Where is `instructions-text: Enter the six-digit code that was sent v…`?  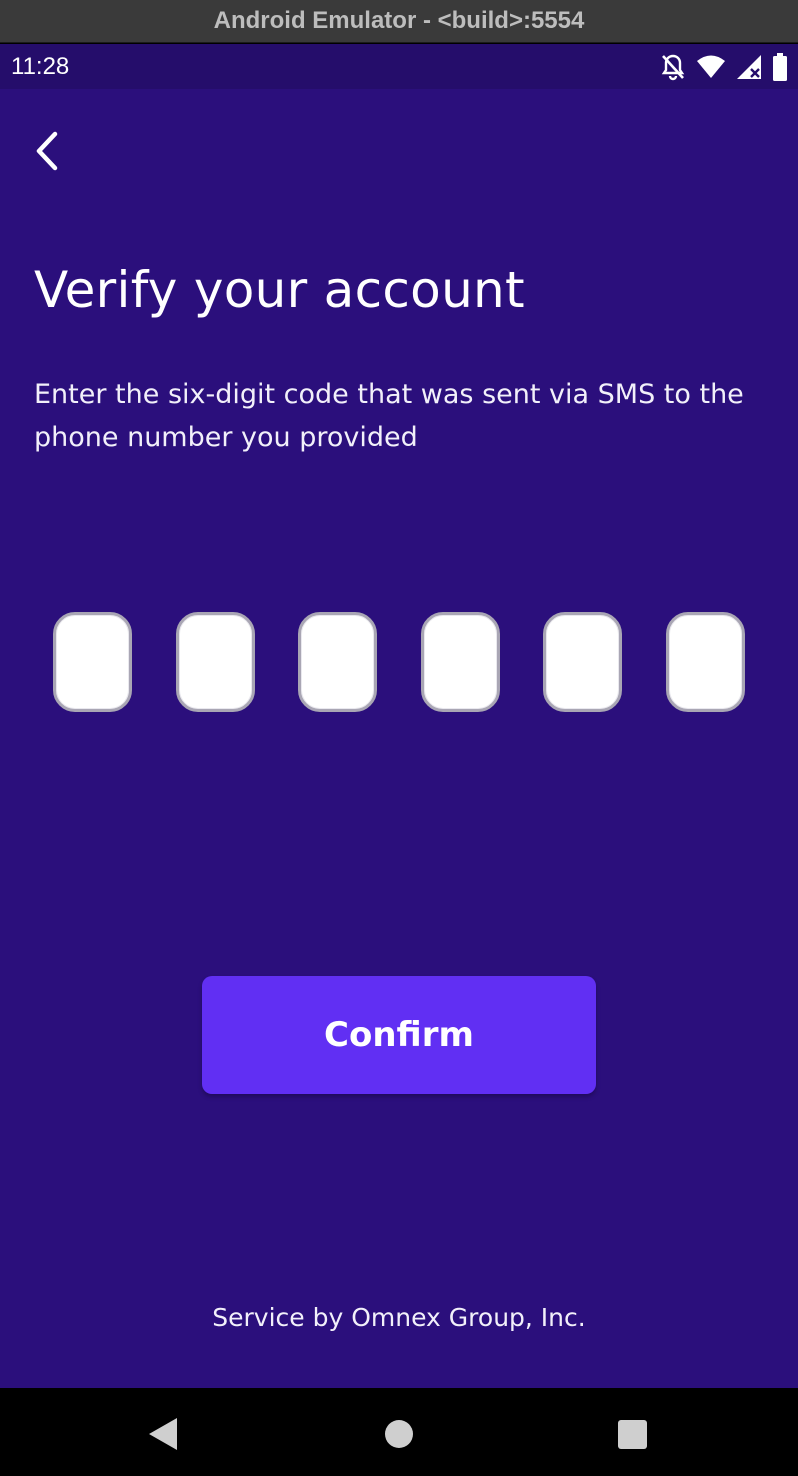 instructions-text: Enter the six-digit code that was sent v… is located at coordinates (389, 416).